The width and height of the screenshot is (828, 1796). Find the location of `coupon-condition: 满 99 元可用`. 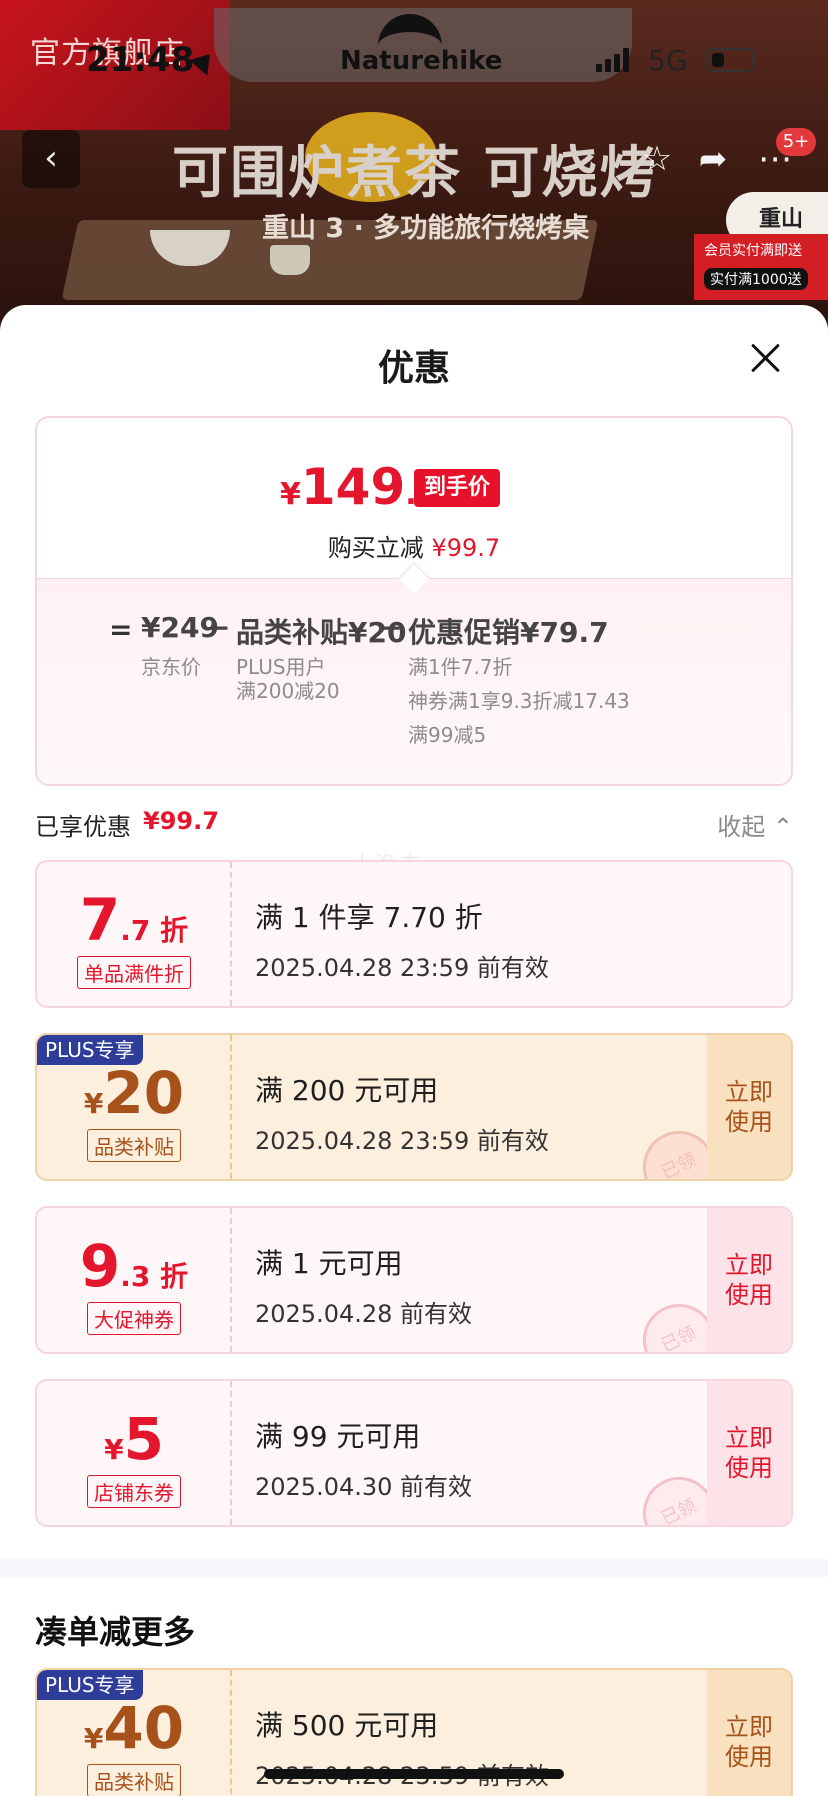

coupon-condition: 满 99 元可用 is located at coordinates (338, 1436).